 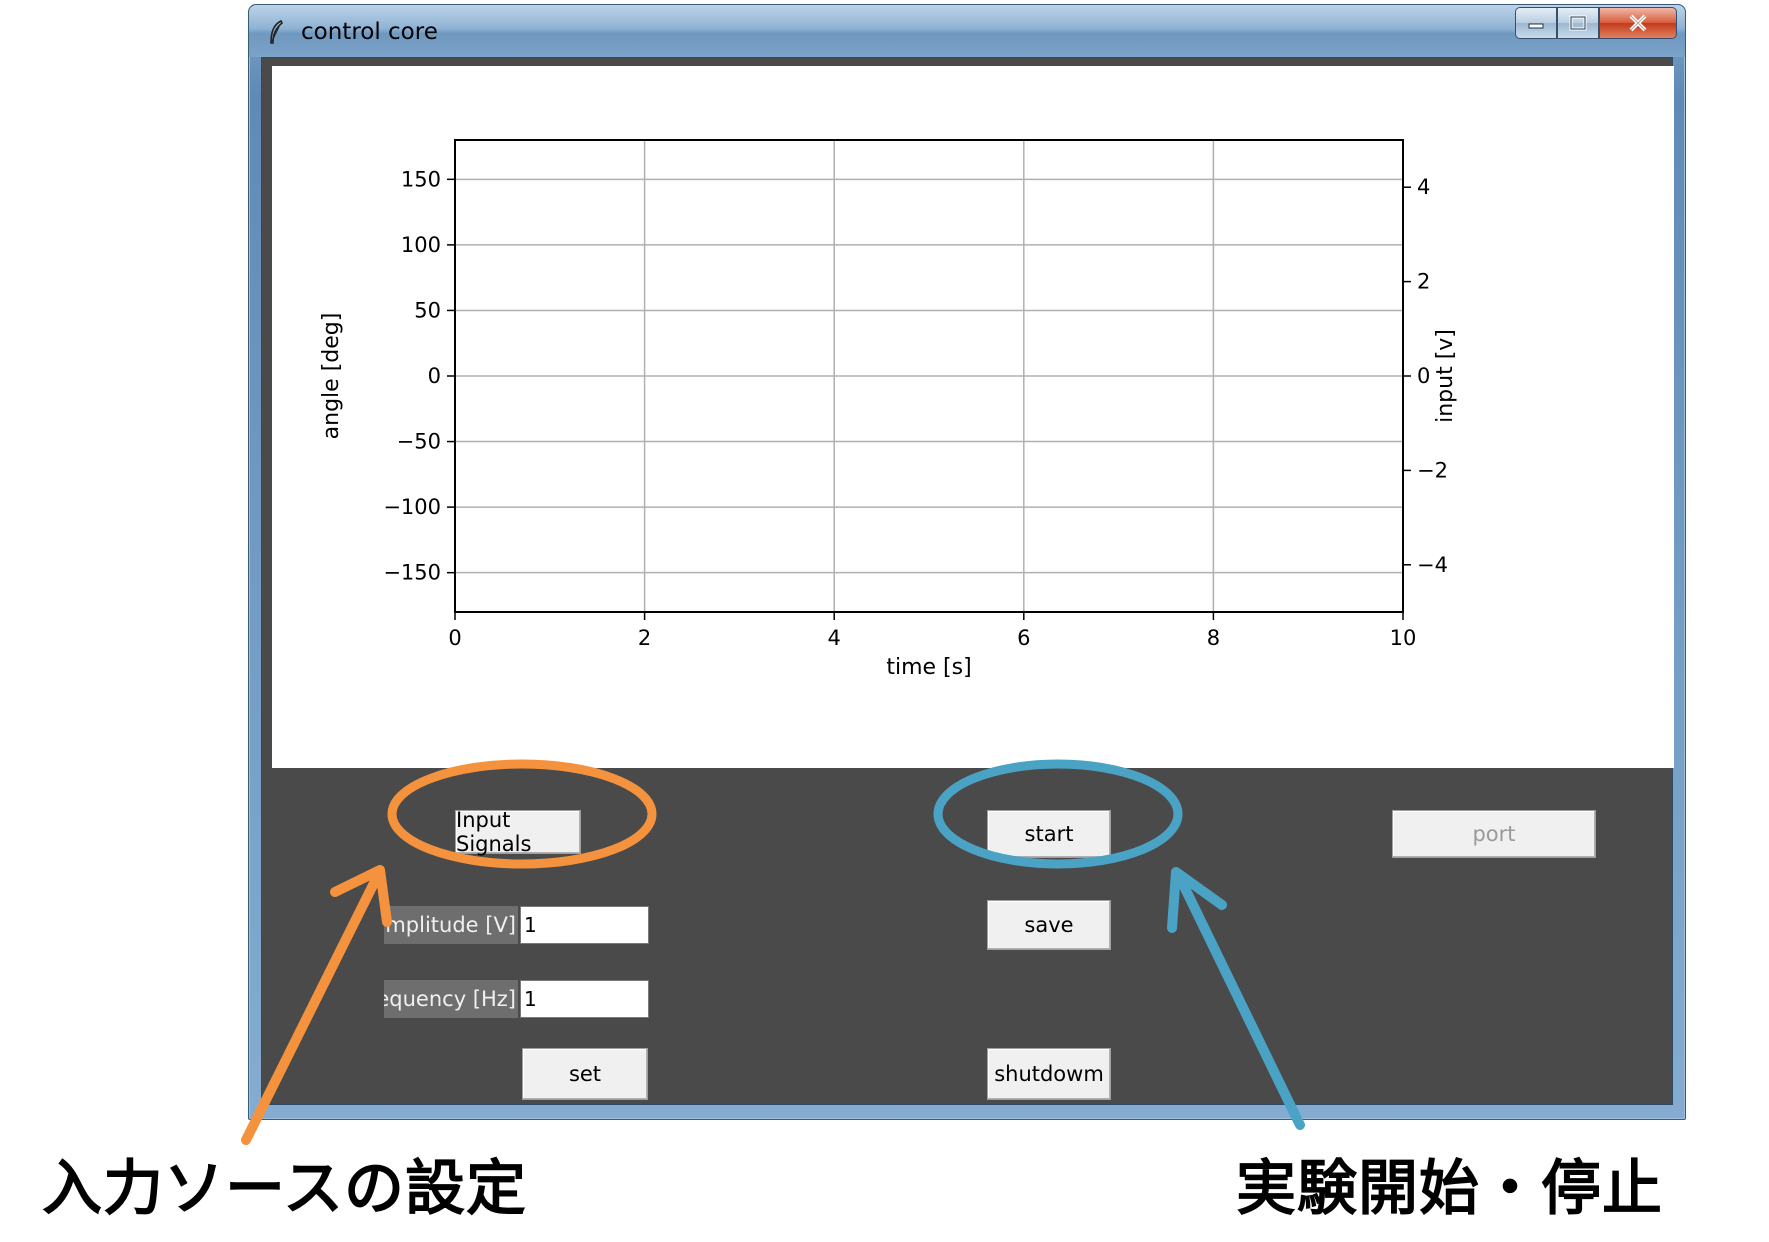 What do you see at coordinates (1423, 187) in the screenshot?
I see `y2-tick-label: 4` at bounding box center [1423, 187].